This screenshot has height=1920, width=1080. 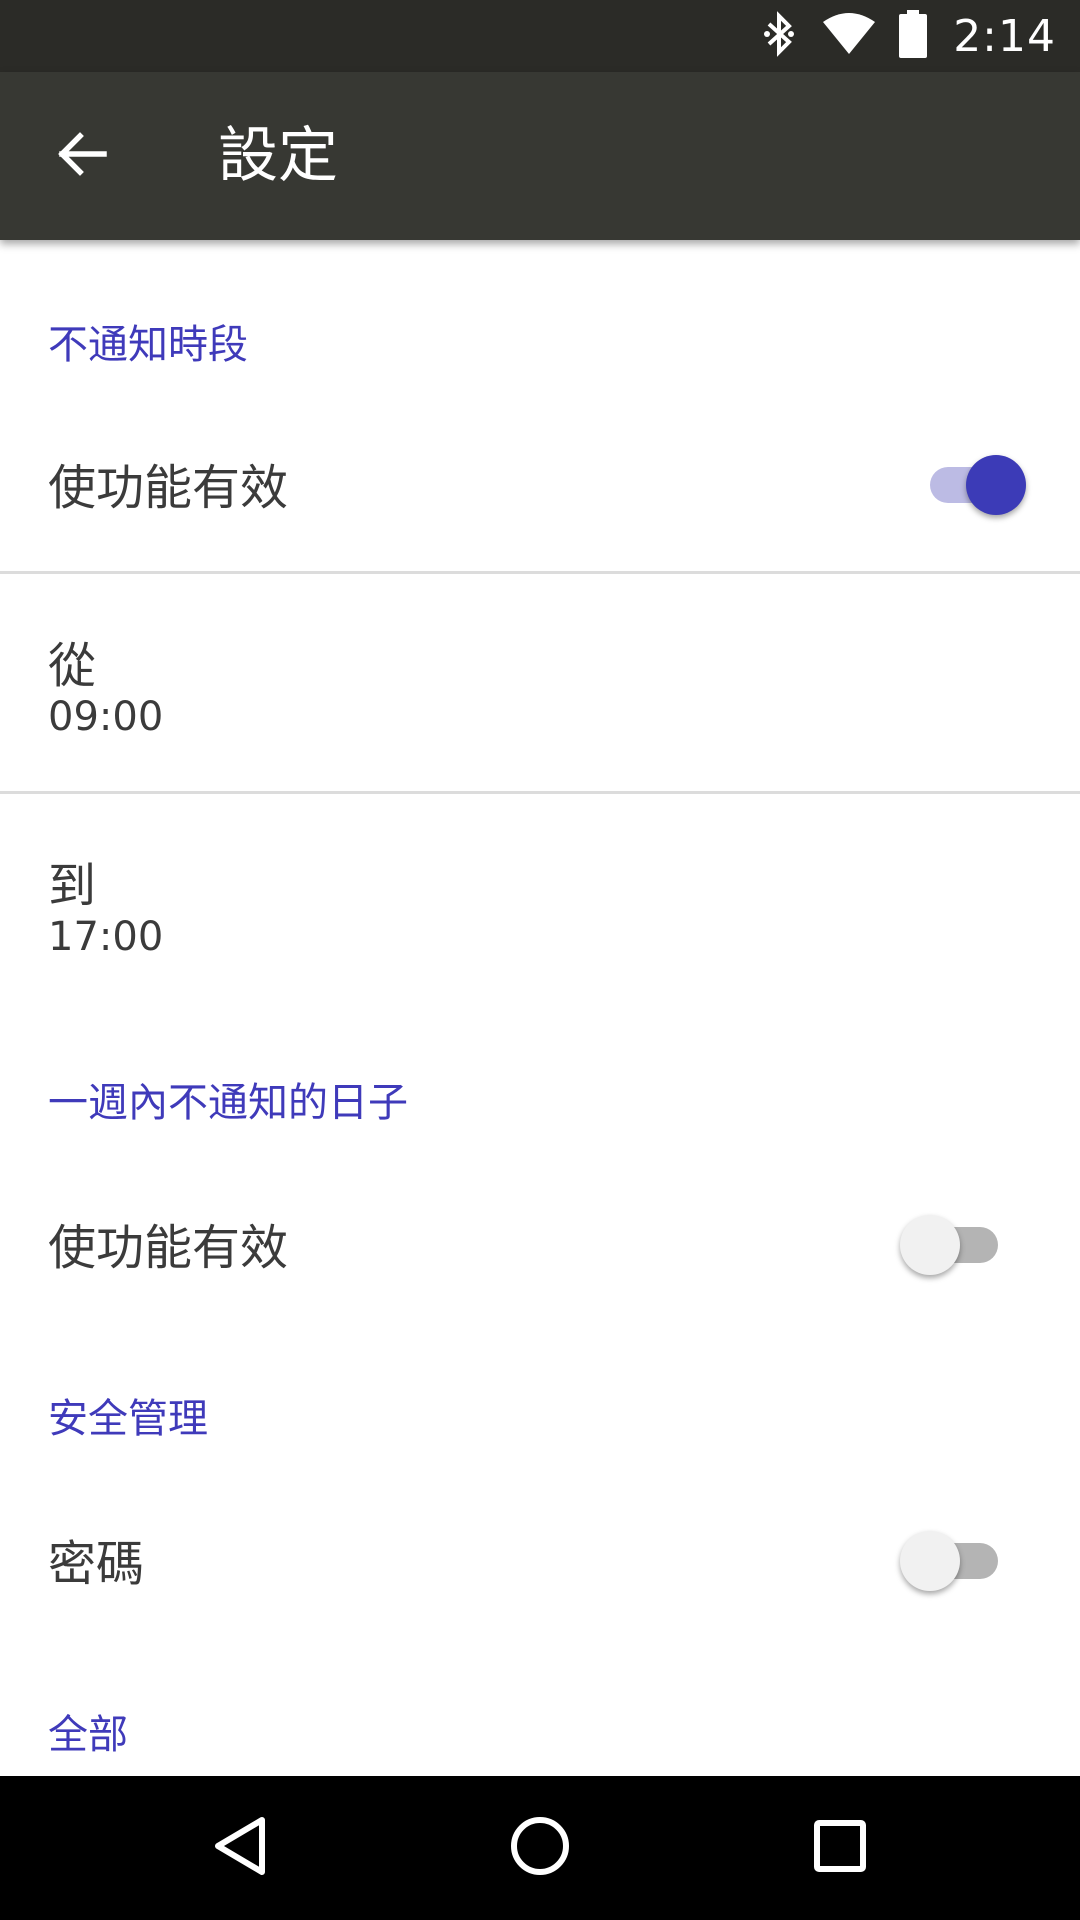 What do you see at coordinates (540, 1561) in the screenshot?
I see `pref-password: 密碼` at bounding box center [540, 1561].